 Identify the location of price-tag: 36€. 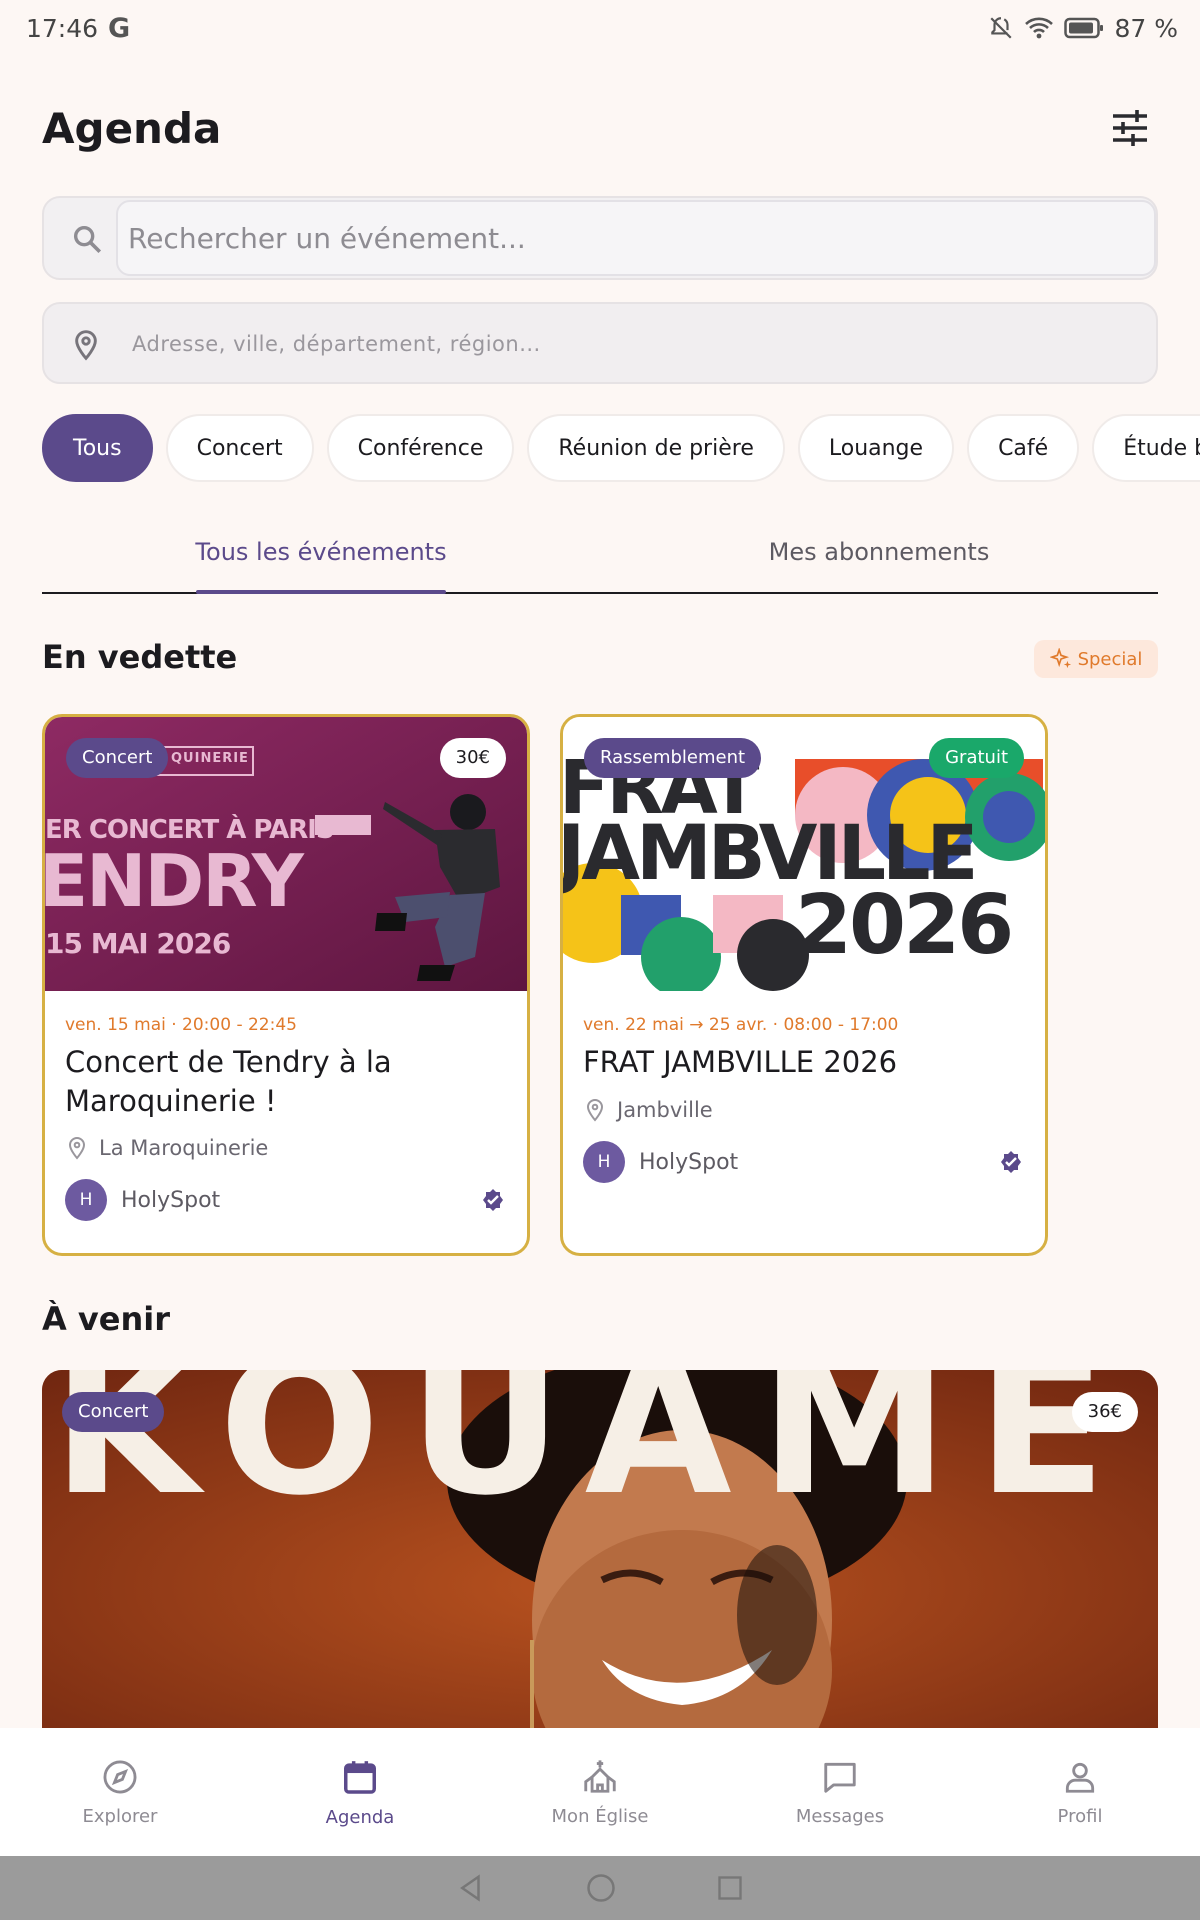
(1104, 1412).